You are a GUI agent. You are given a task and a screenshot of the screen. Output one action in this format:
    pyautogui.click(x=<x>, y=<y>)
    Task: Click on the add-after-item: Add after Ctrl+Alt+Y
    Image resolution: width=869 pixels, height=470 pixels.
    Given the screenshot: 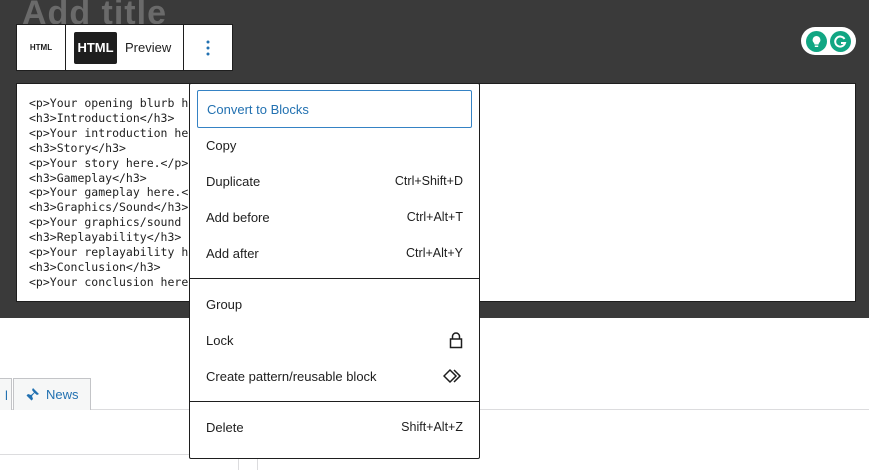 What is the action you would take?
    pyautogui.click(x=334, y=253)
    